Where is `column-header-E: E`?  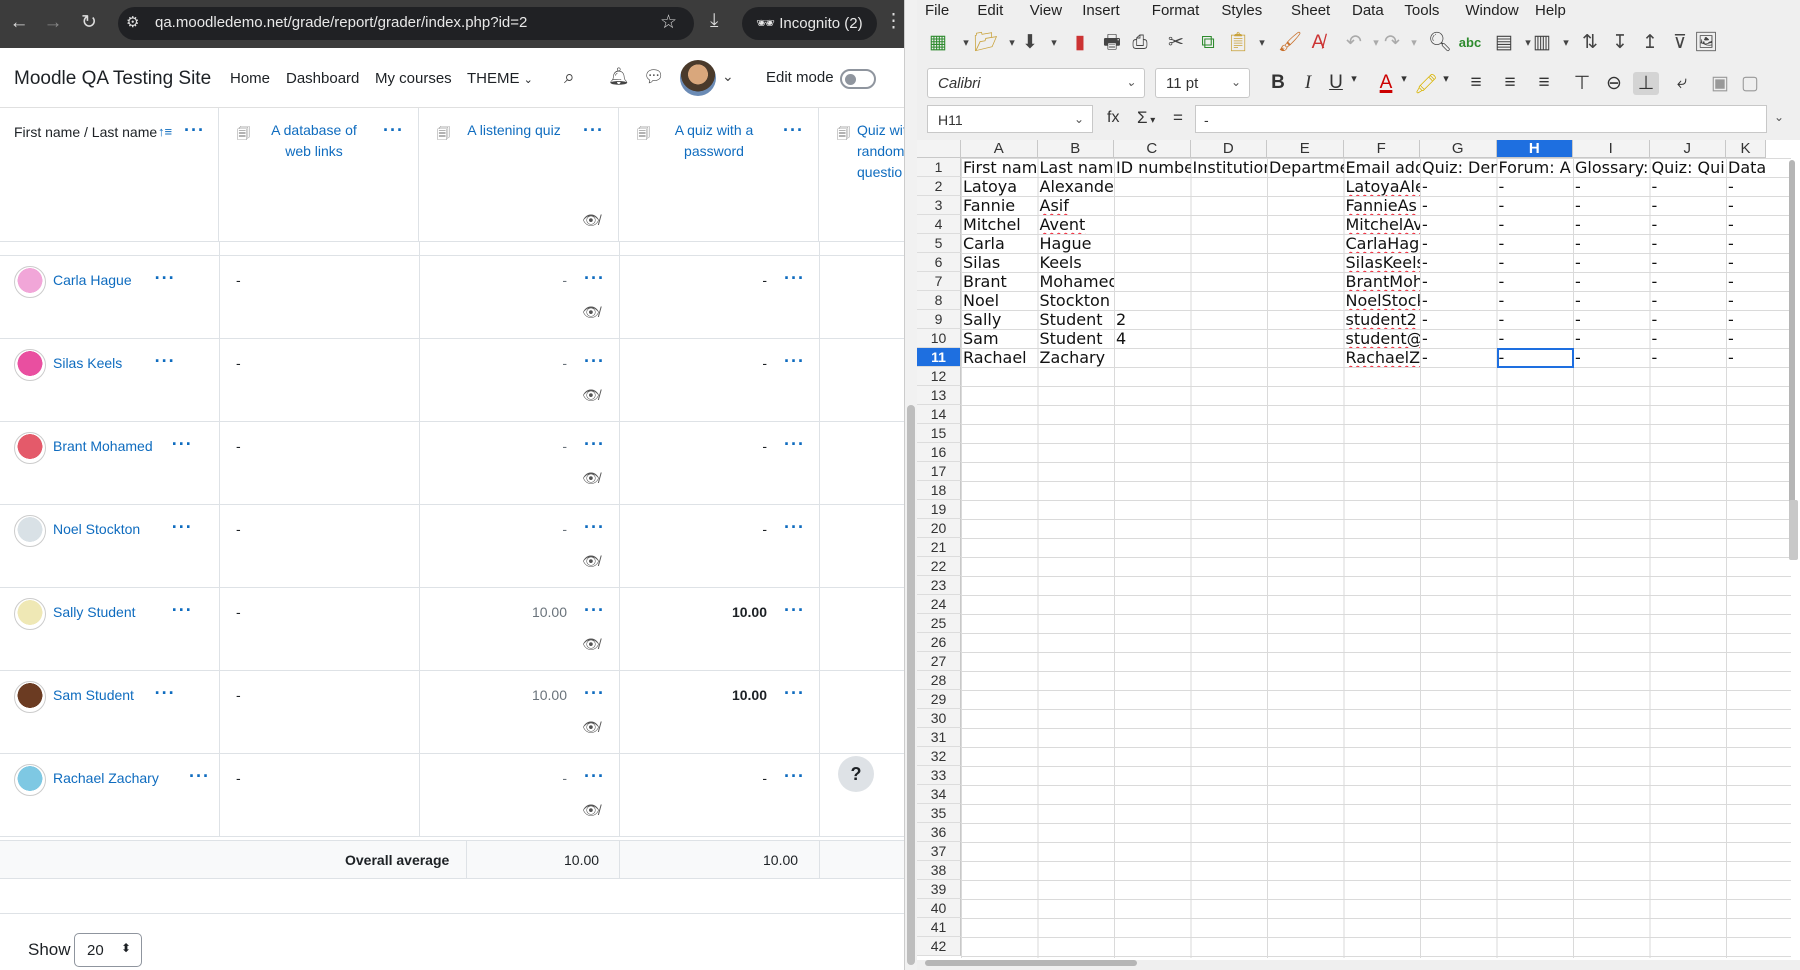
column-header-E: E is located at coordinates (1305, 149).